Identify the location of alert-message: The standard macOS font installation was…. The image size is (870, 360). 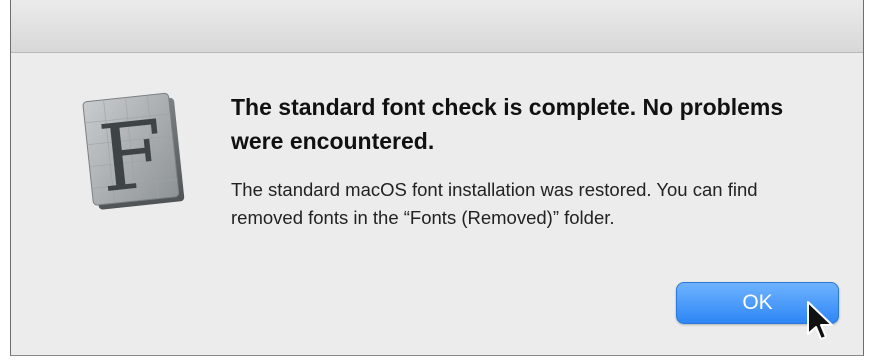
(494, 203).